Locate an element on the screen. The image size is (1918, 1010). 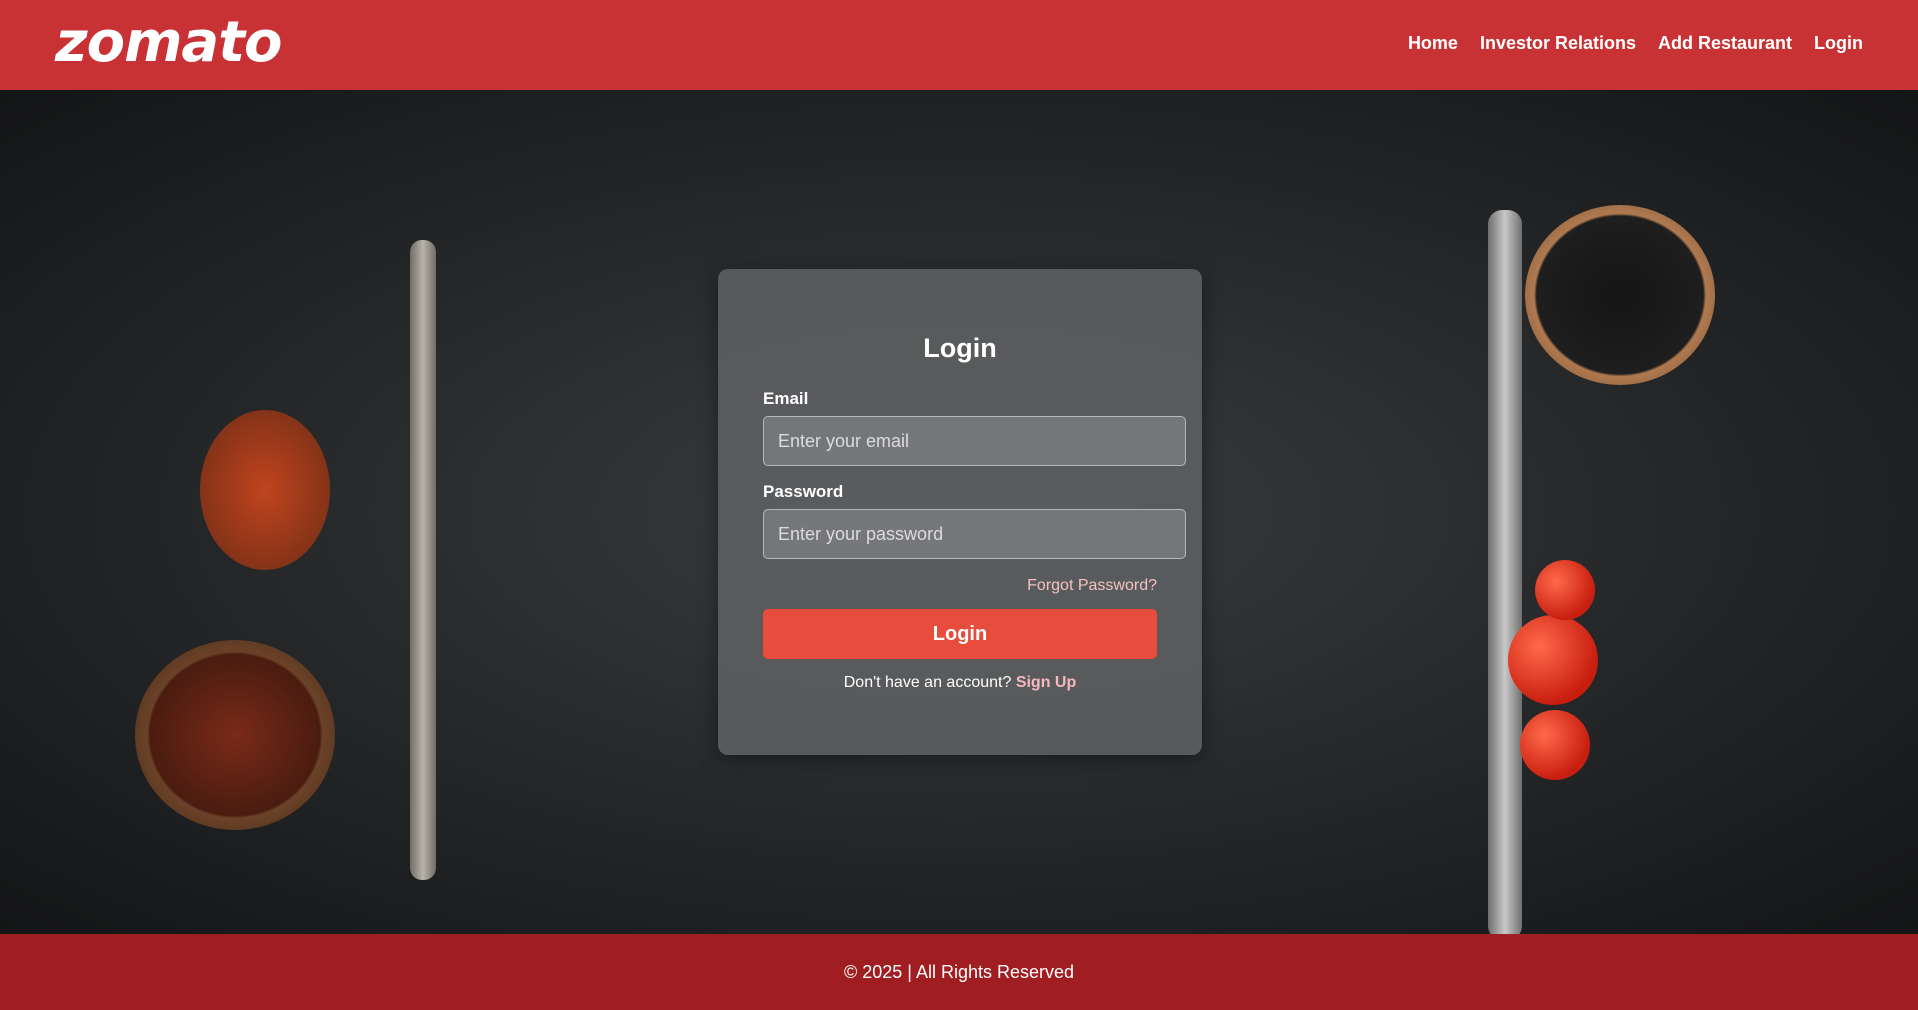
footer-copyright: © 2025 | All Rights Reserved is located at coordinates (959, 972).